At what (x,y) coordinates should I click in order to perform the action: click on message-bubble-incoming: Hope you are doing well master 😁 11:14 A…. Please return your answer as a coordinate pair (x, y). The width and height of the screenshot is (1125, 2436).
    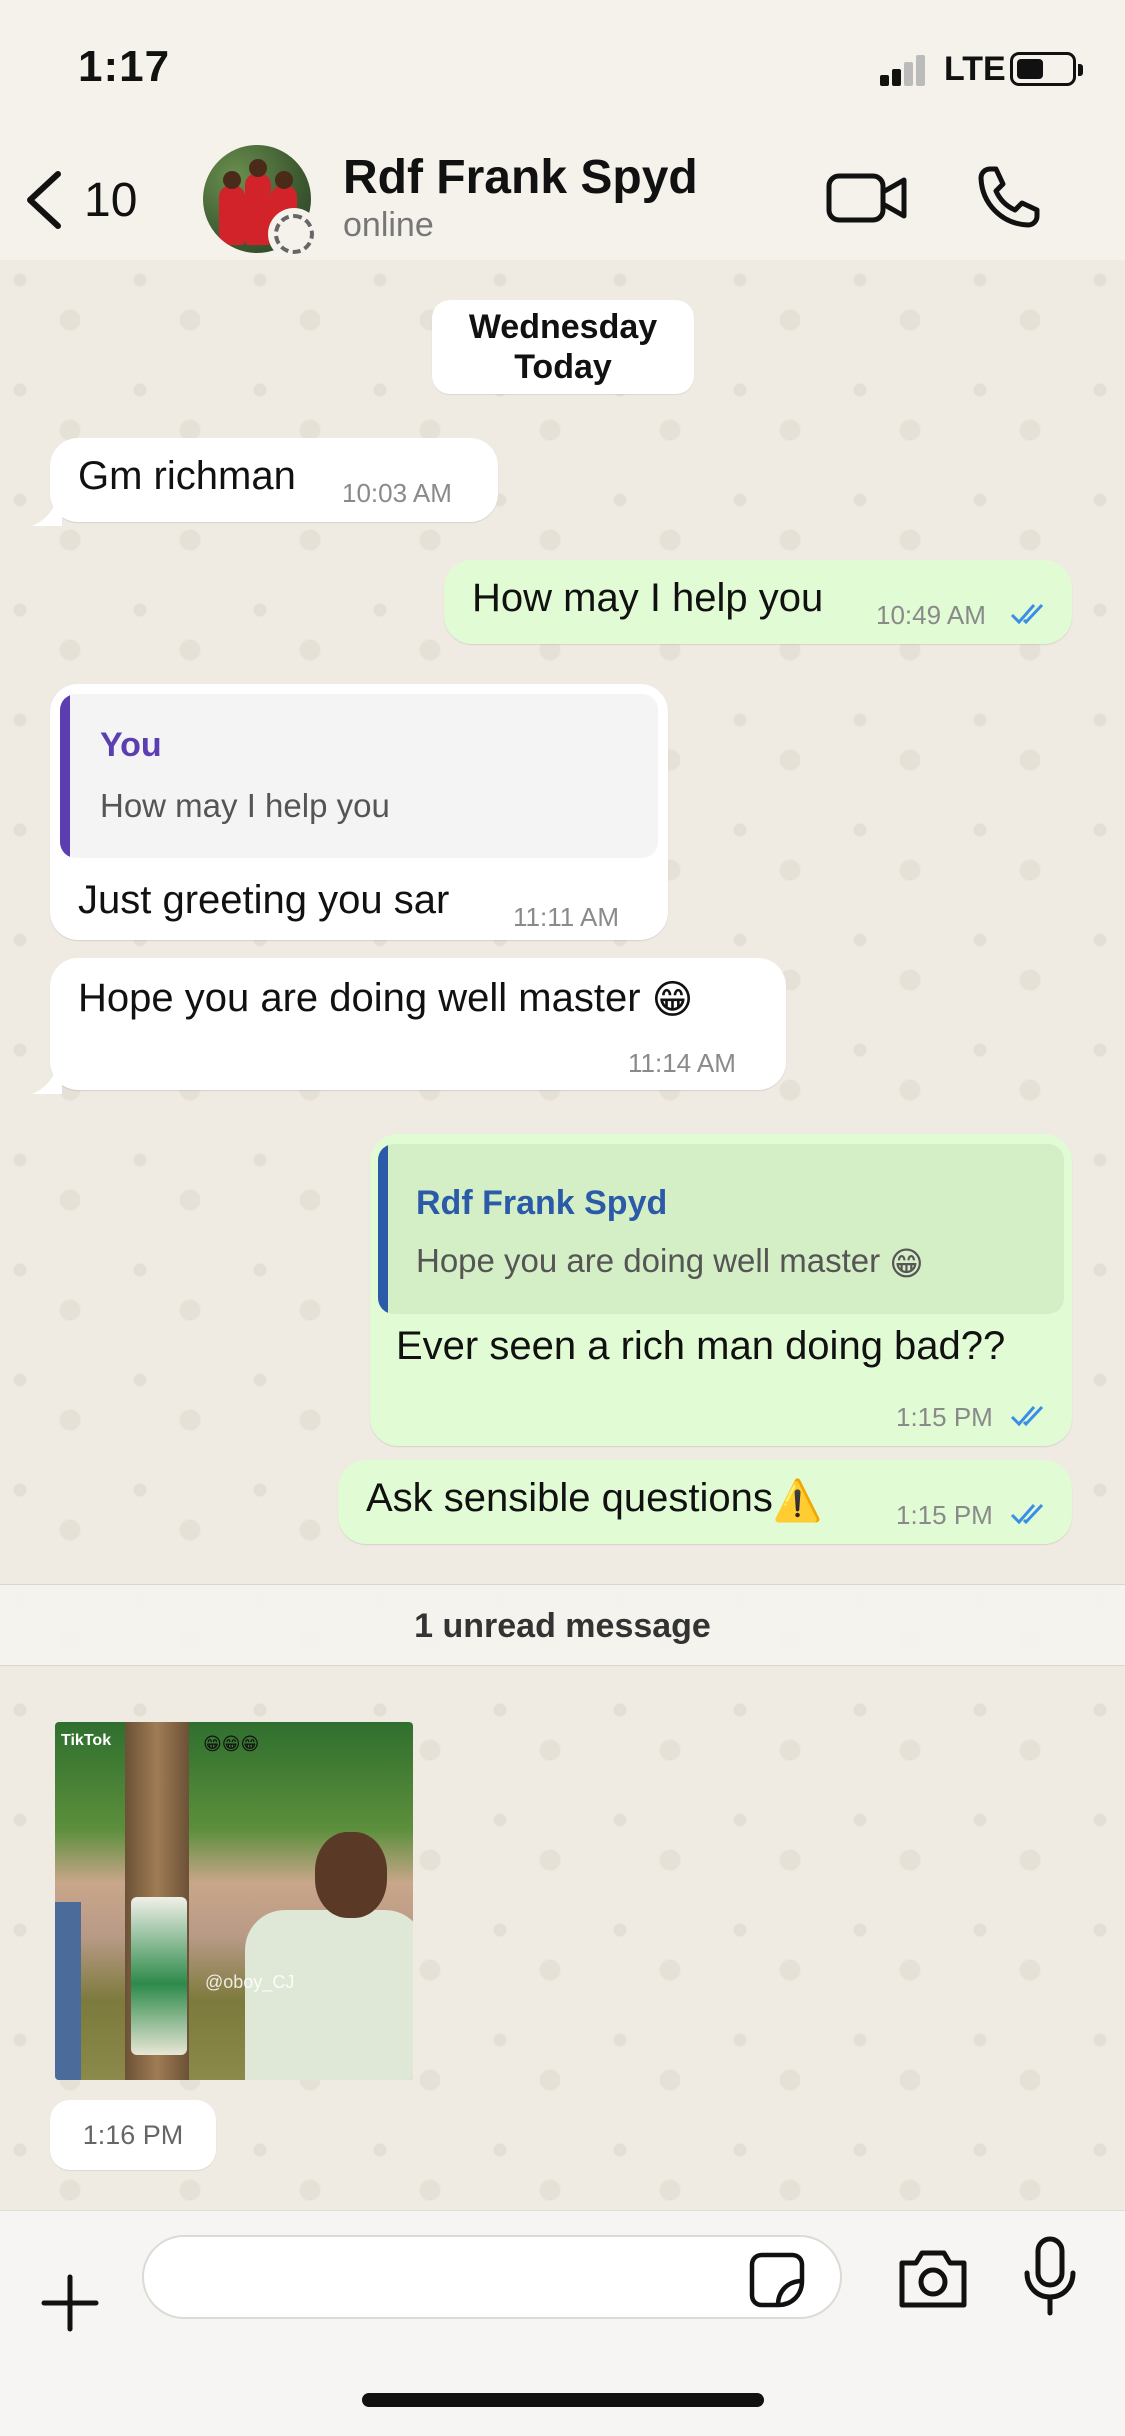
    Looking at the image, I should click on (418, 1024).